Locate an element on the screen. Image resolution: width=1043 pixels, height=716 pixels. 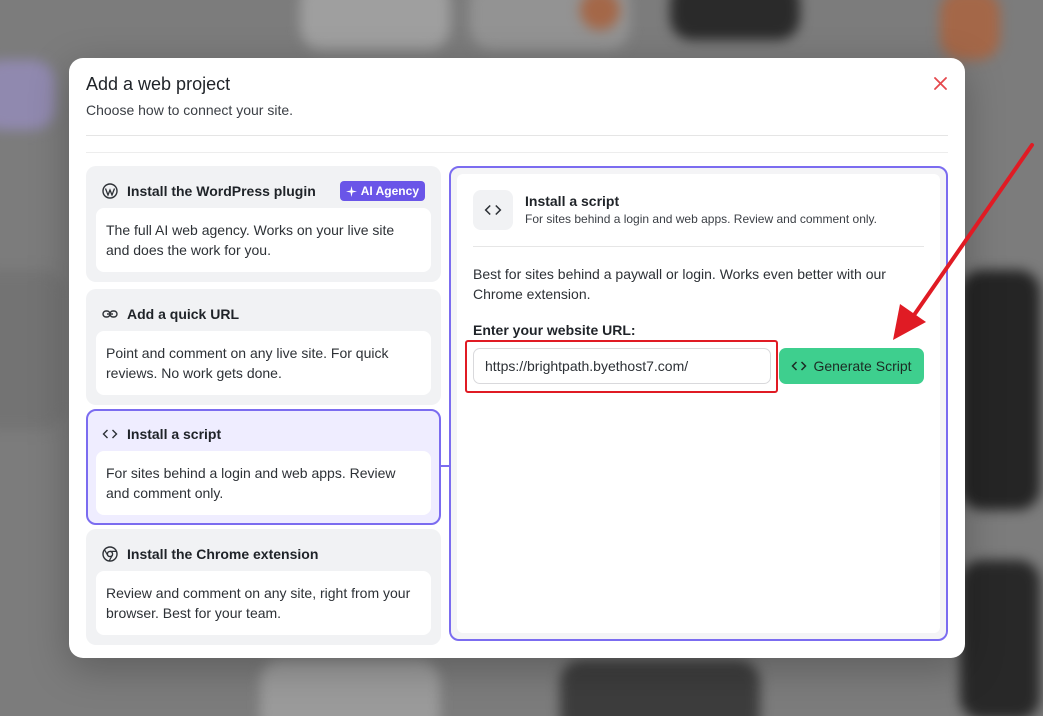
generate-script-button: Generate Script is located at coordinates (851, 366).